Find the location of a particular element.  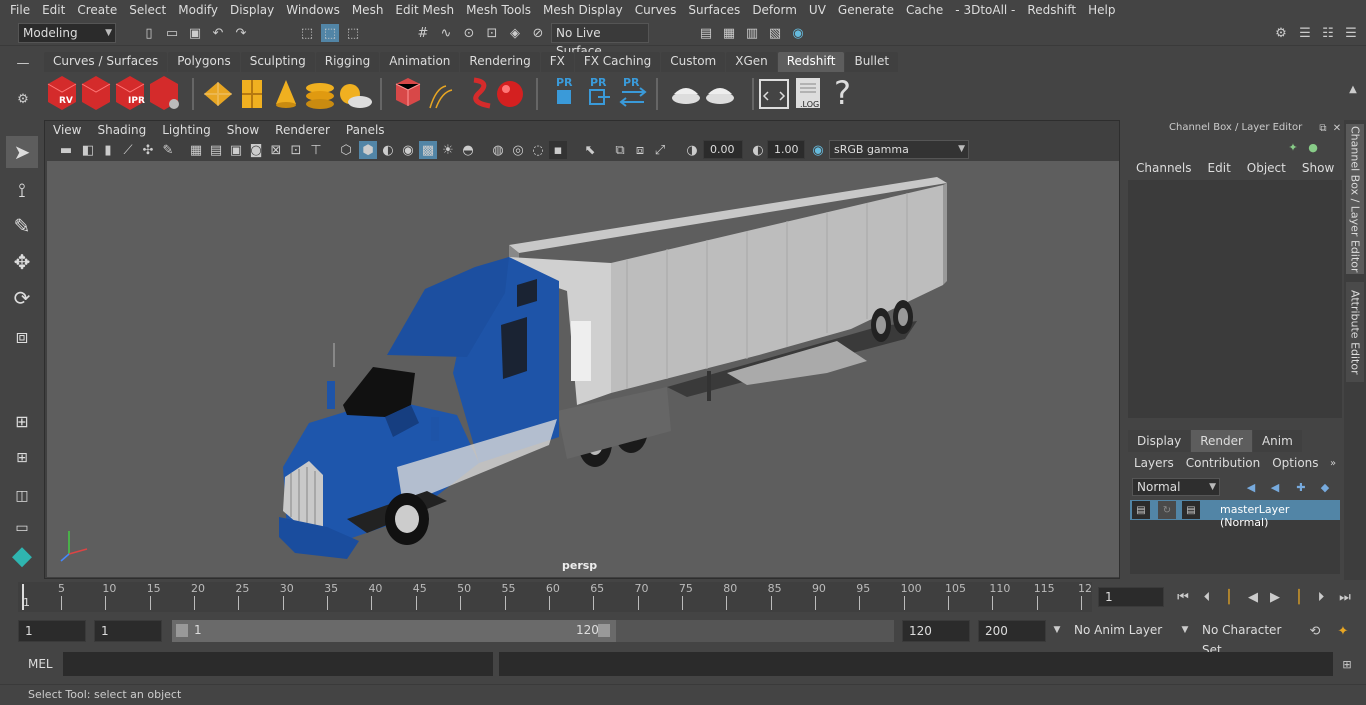

four-view-icon: ⊞ is located at coordinates (22, 458).